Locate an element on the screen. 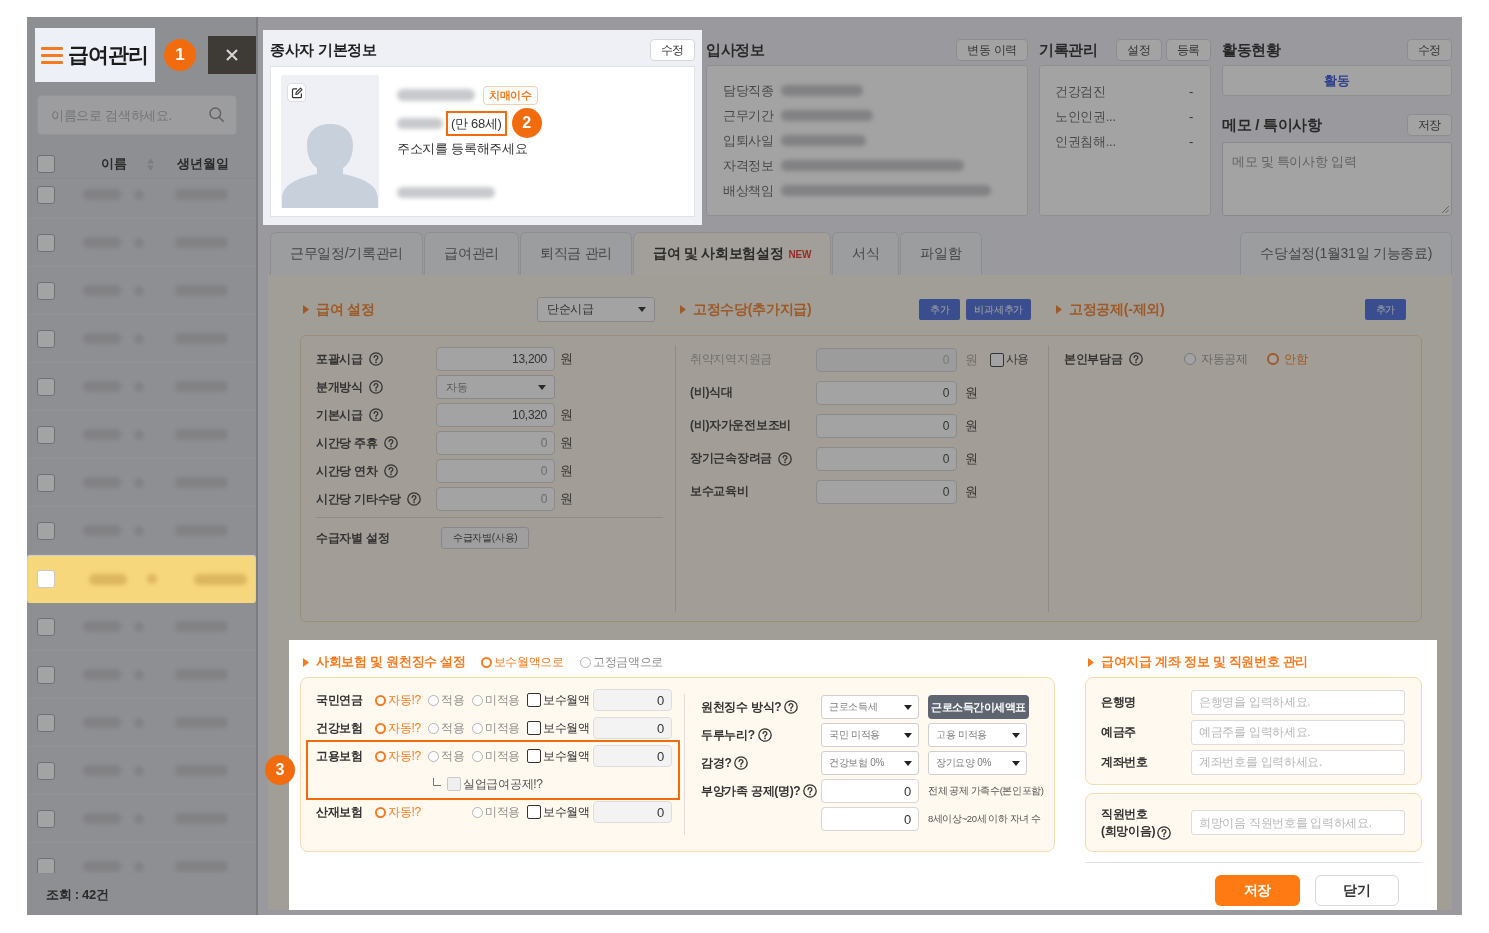 This screenshot has height=933, width=1489. close-button is located at coordinates (232, 55).